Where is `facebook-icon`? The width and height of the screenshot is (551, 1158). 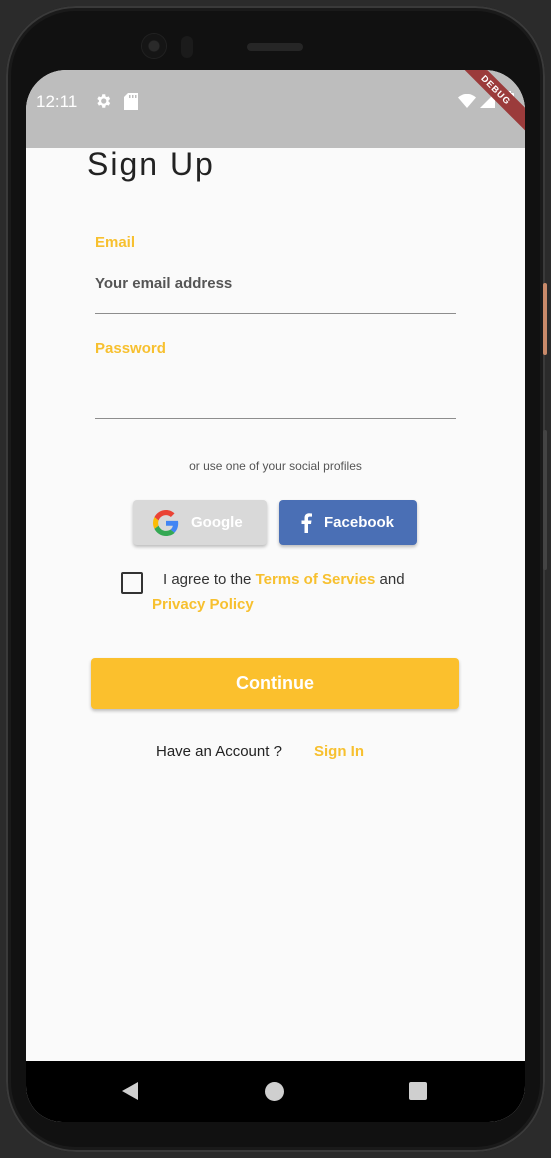 facebook-icon is located at coordinates (306, 522).